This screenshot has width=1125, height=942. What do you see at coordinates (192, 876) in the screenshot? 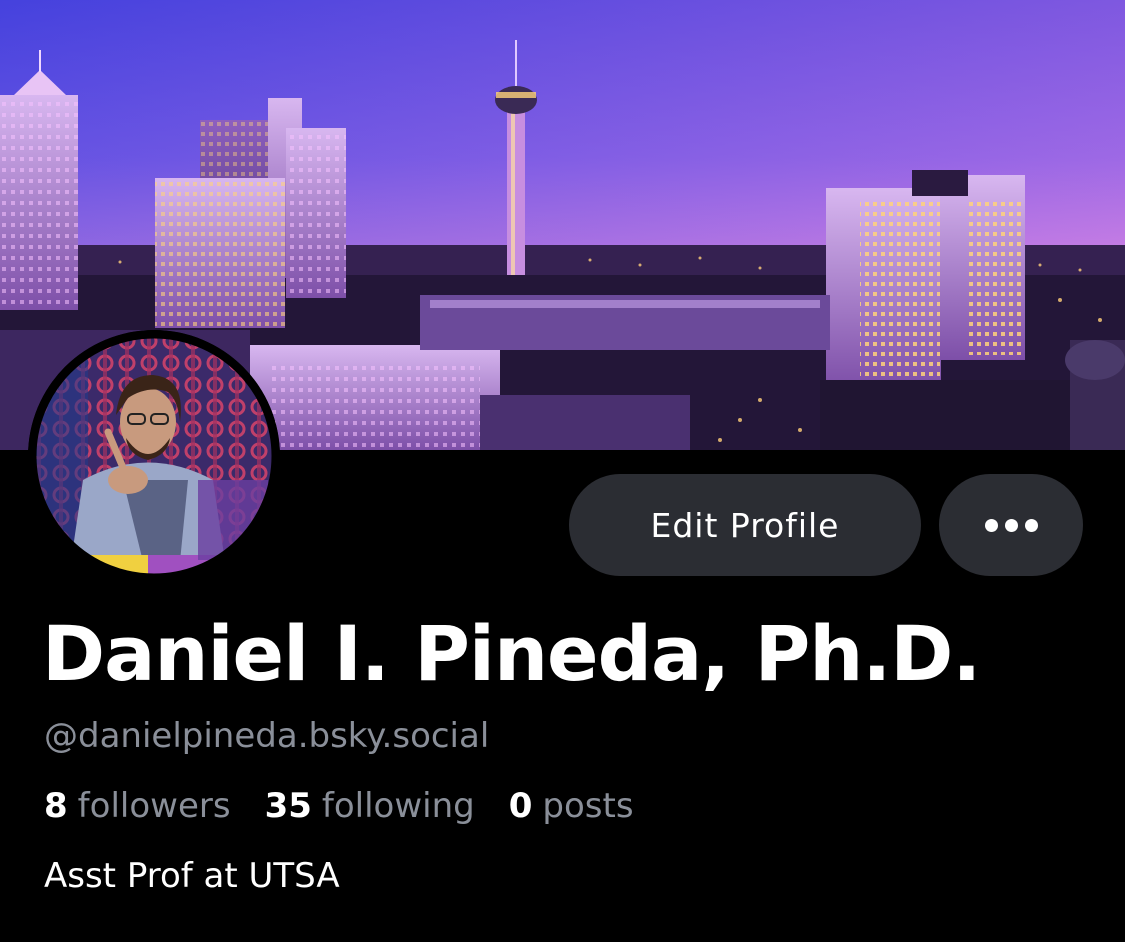
I see `profile-bio: Asst Prof at UTSA` at bounding box center [192, 876].